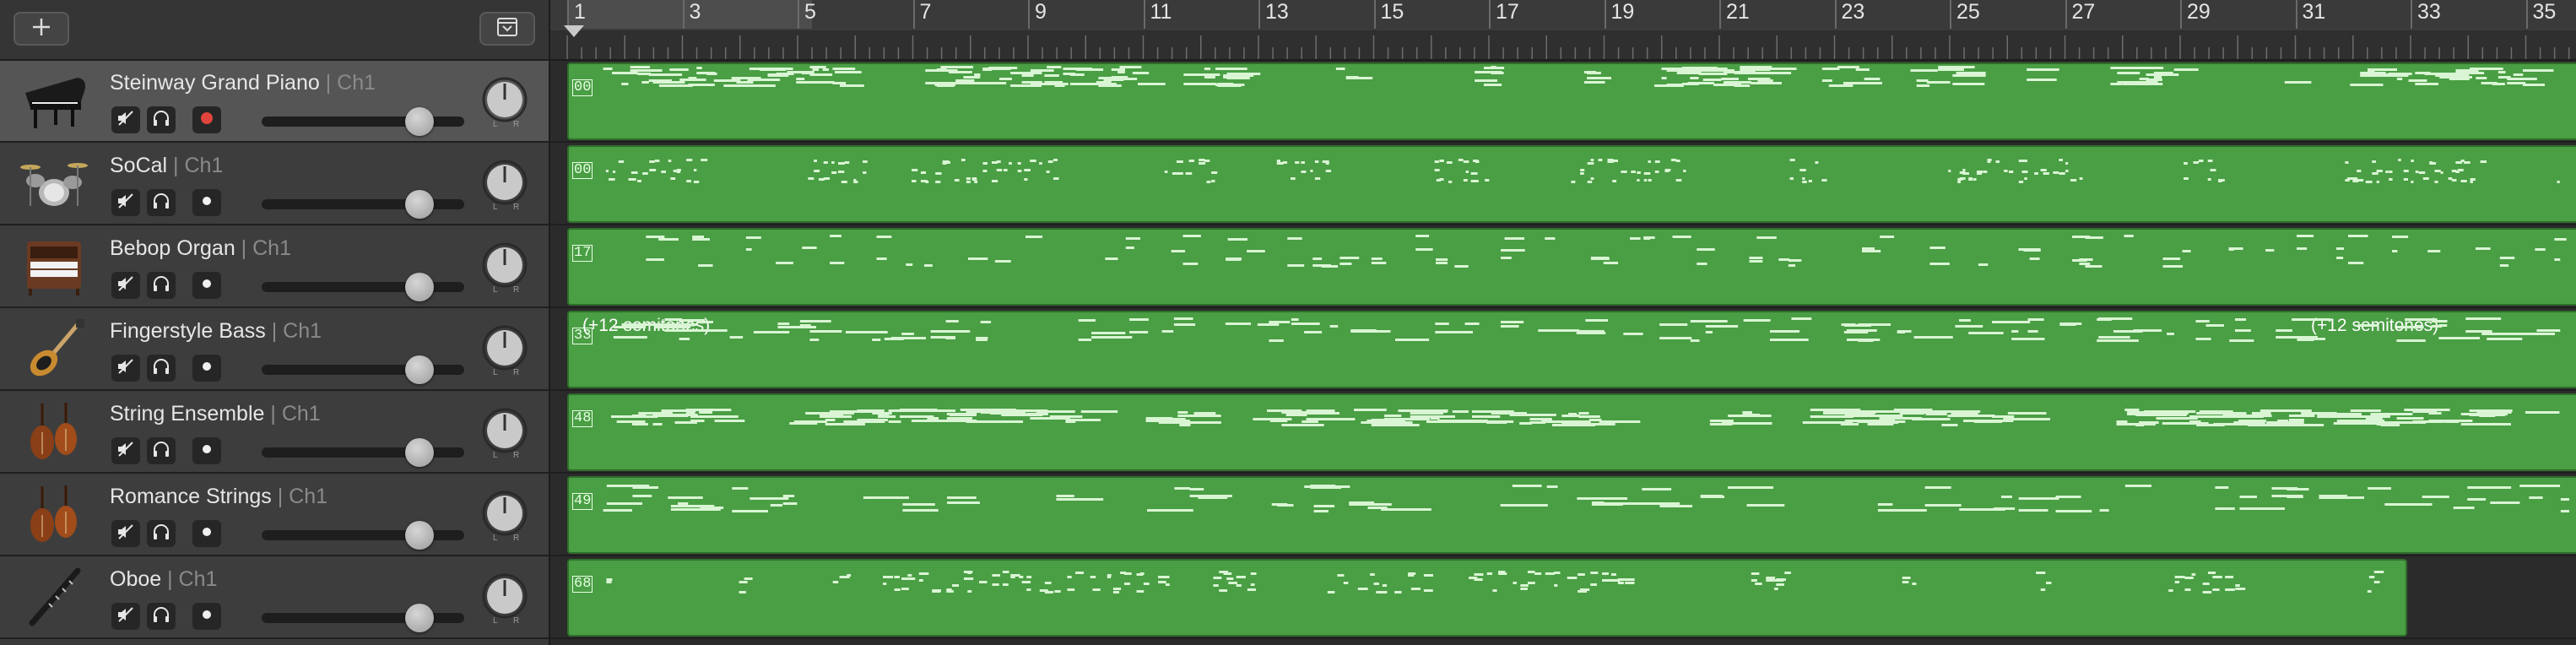 The height and width of the screenshot is (645, 2576). Describe the element at coordinates (1563, 44) in the screenshot. I see `ruler-subdivisions` at that location.